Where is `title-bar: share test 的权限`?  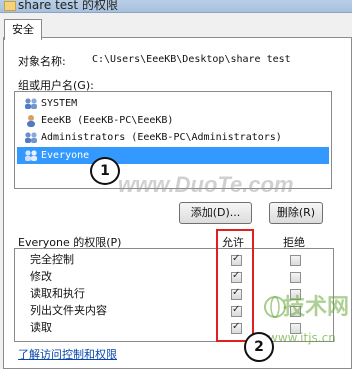 title-bar: share test 的权限 is located at coordinates (176, 6).